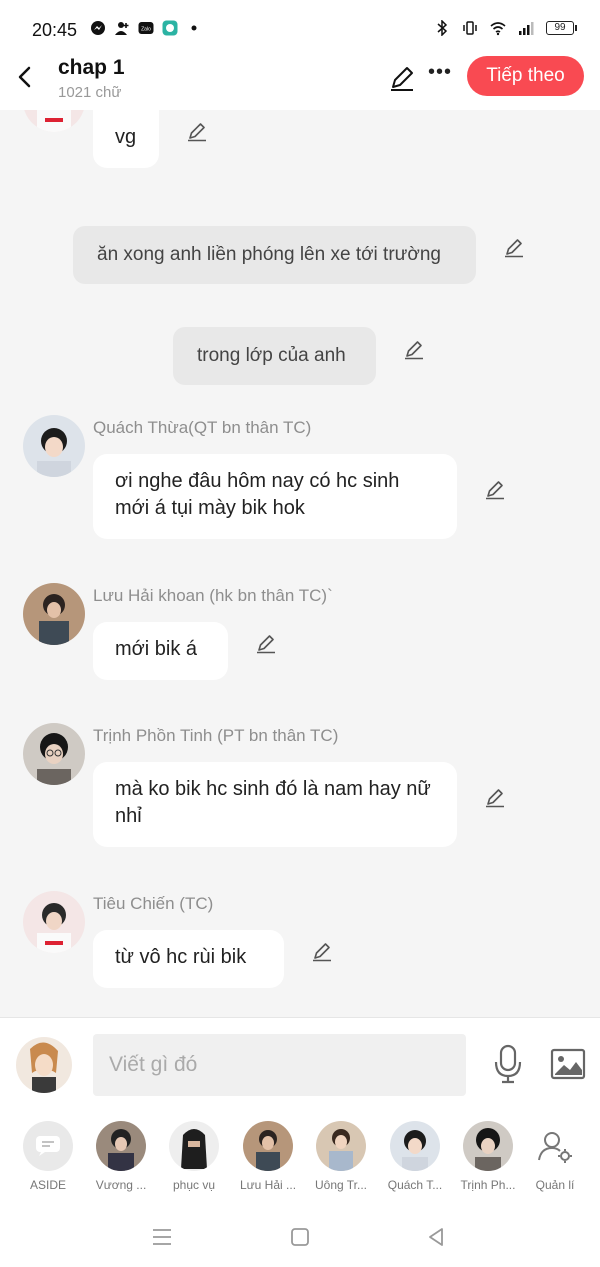  What do you see at coordinates (216, 735) in the screenshot?
I see `sender-name: Trịnh Phồn Tinh (PT bn thân TC)` at bounding box center [216, 735].